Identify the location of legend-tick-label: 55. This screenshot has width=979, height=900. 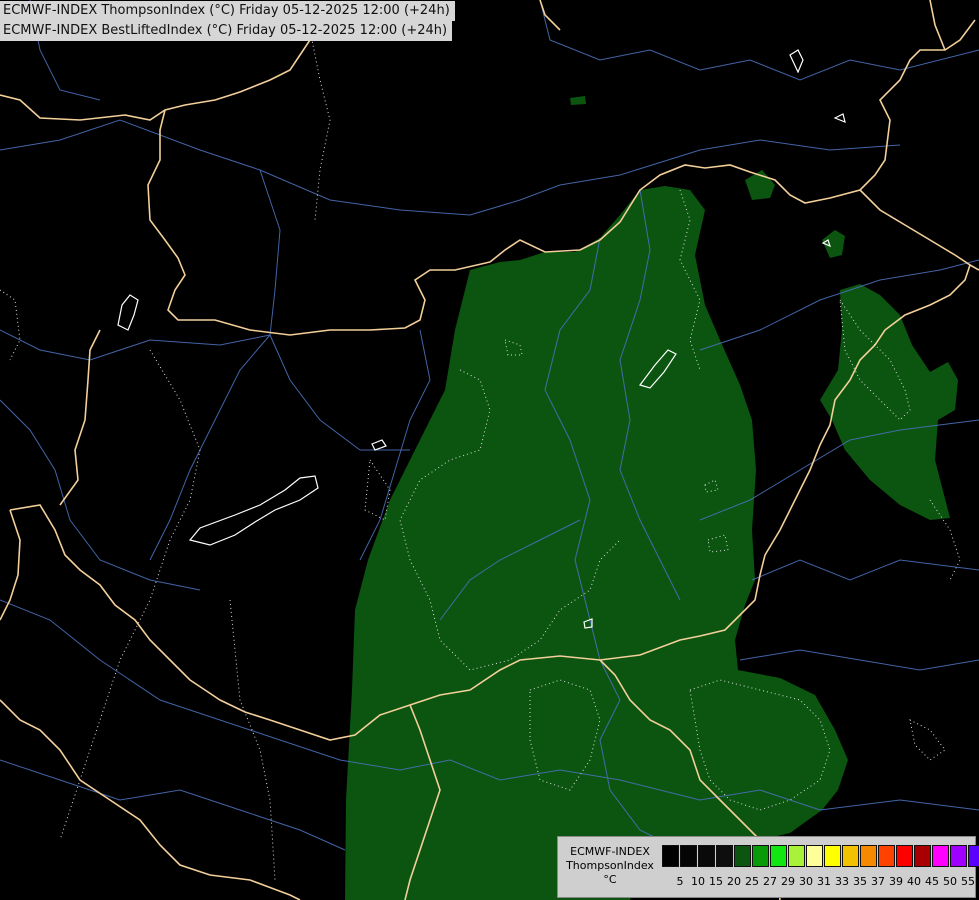
(968, 881).